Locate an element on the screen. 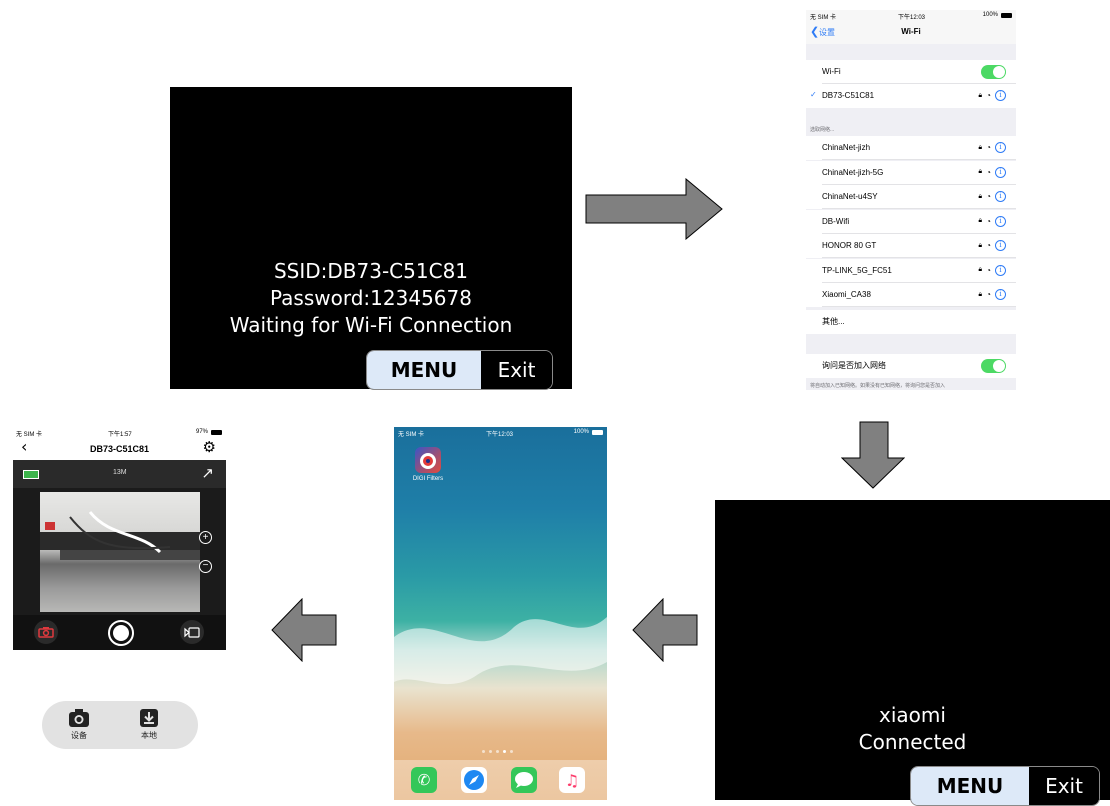  exit-button-2: Exit is located at coordinates (1064, 786).